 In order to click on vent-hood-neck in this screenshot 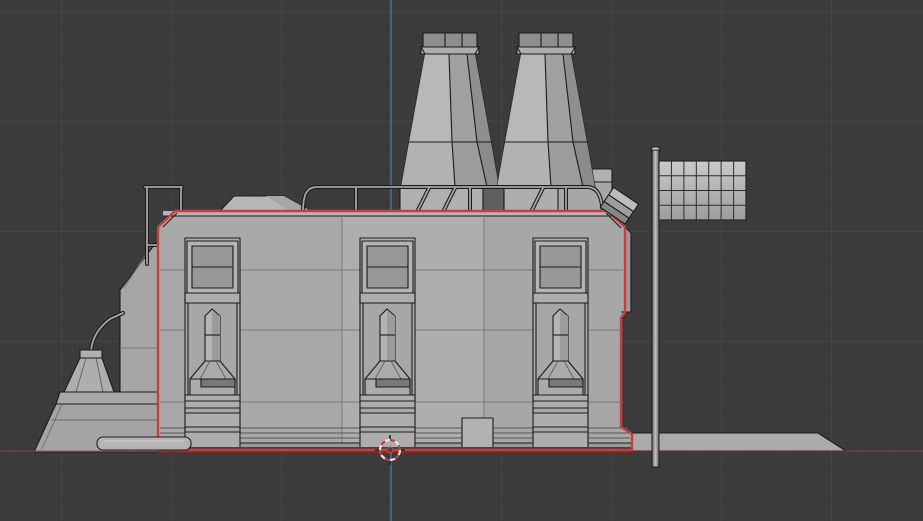, I will do `click(91, 354)`.